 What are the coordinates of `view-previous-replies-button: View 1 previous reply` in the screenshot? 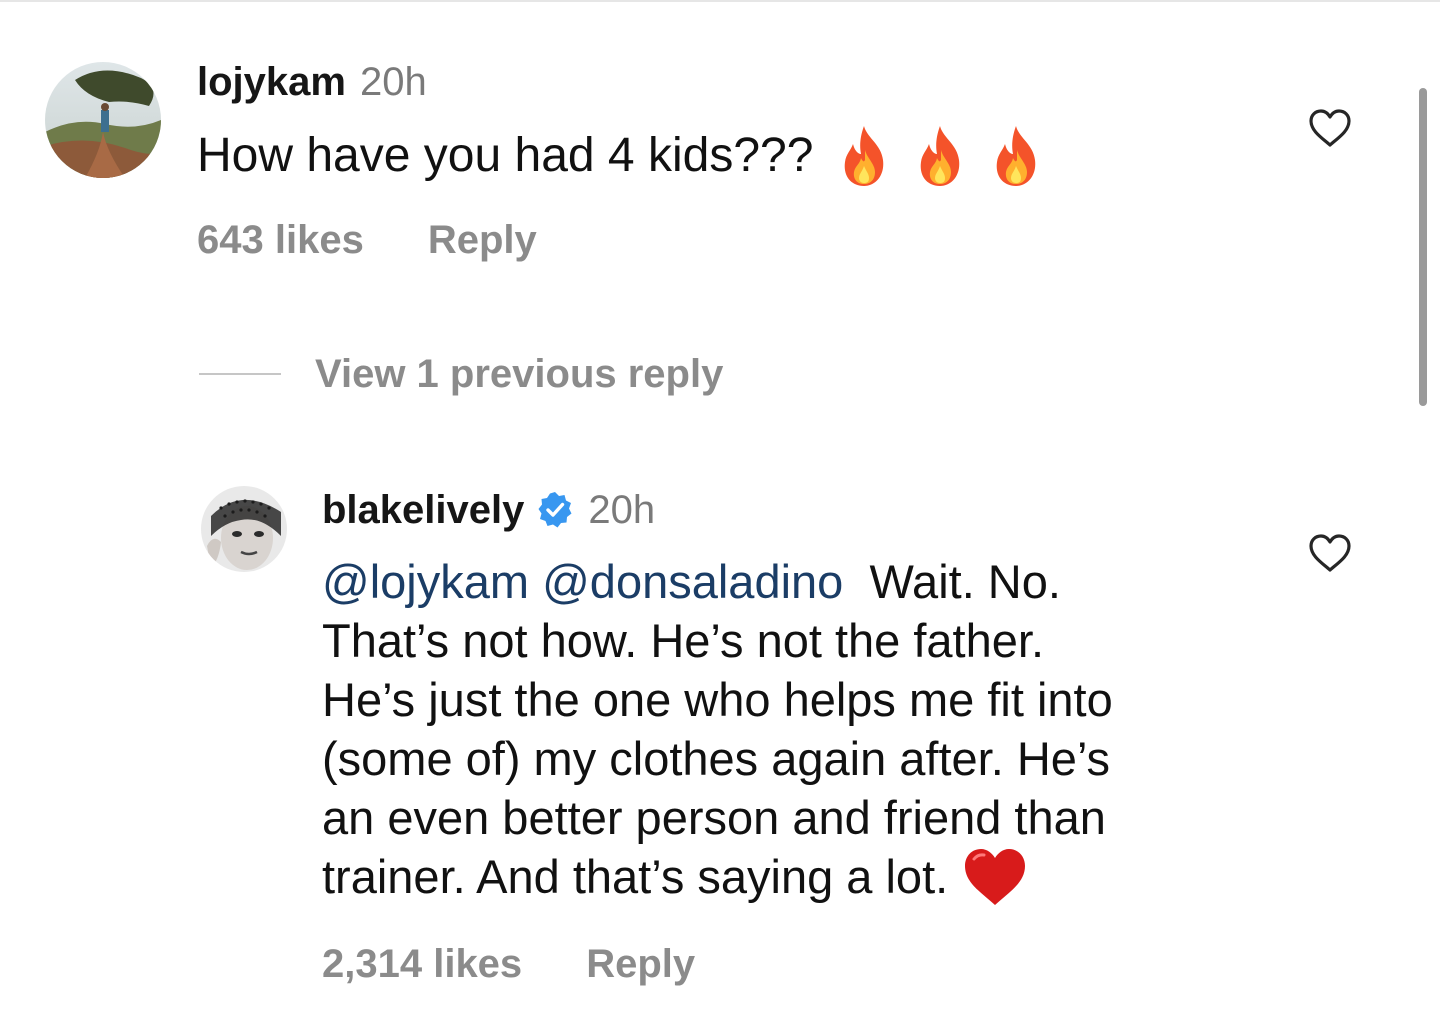 It's located at (461, 374).